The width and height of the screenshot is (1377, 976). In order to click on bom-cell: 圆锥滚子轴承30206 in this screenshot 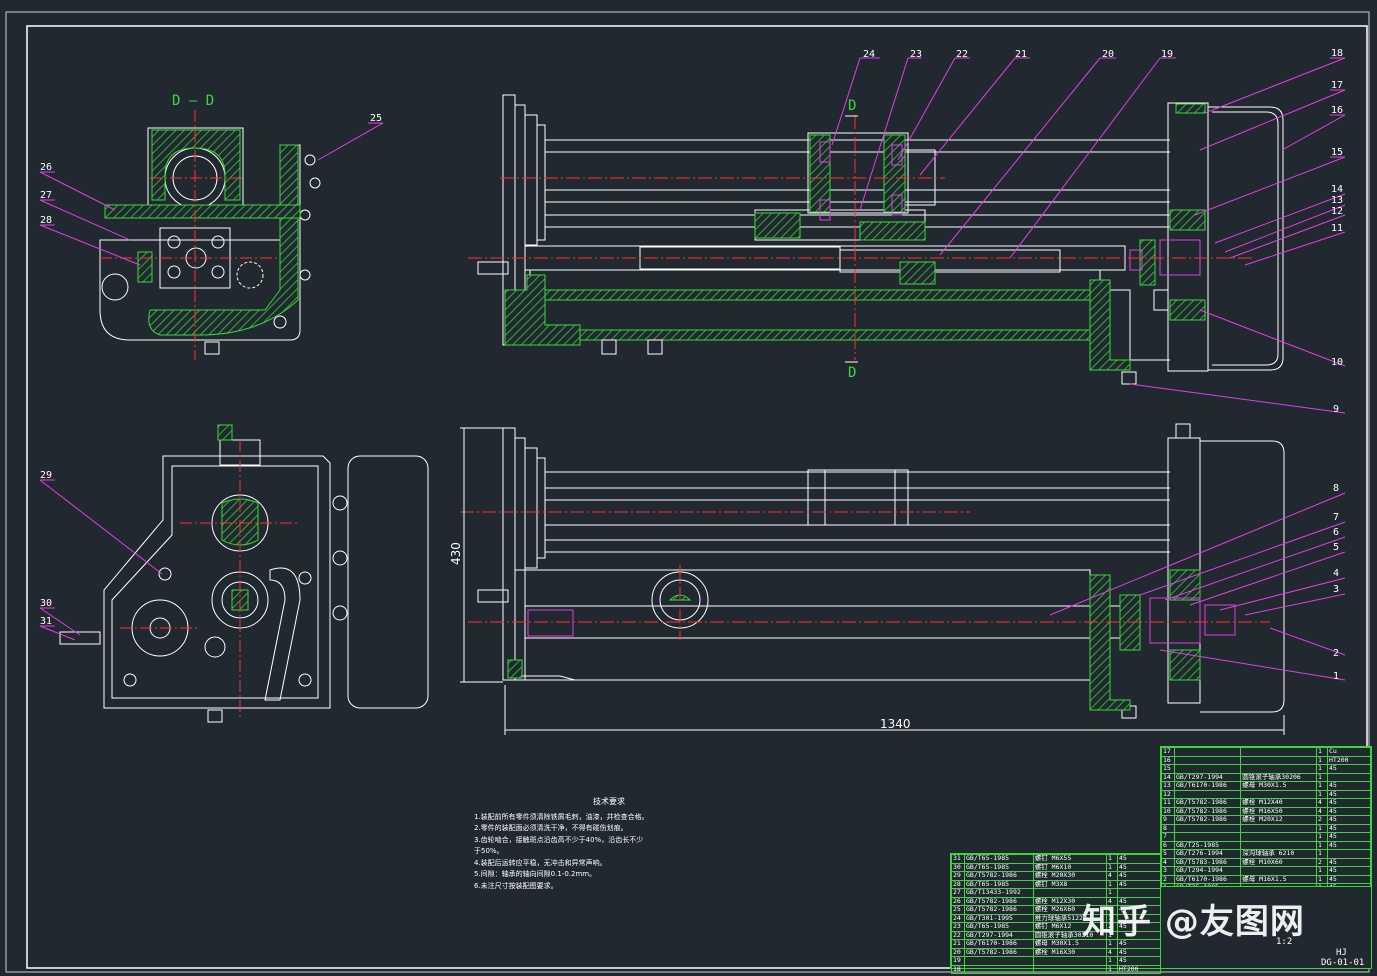, I will do `click(1278, 777)`.